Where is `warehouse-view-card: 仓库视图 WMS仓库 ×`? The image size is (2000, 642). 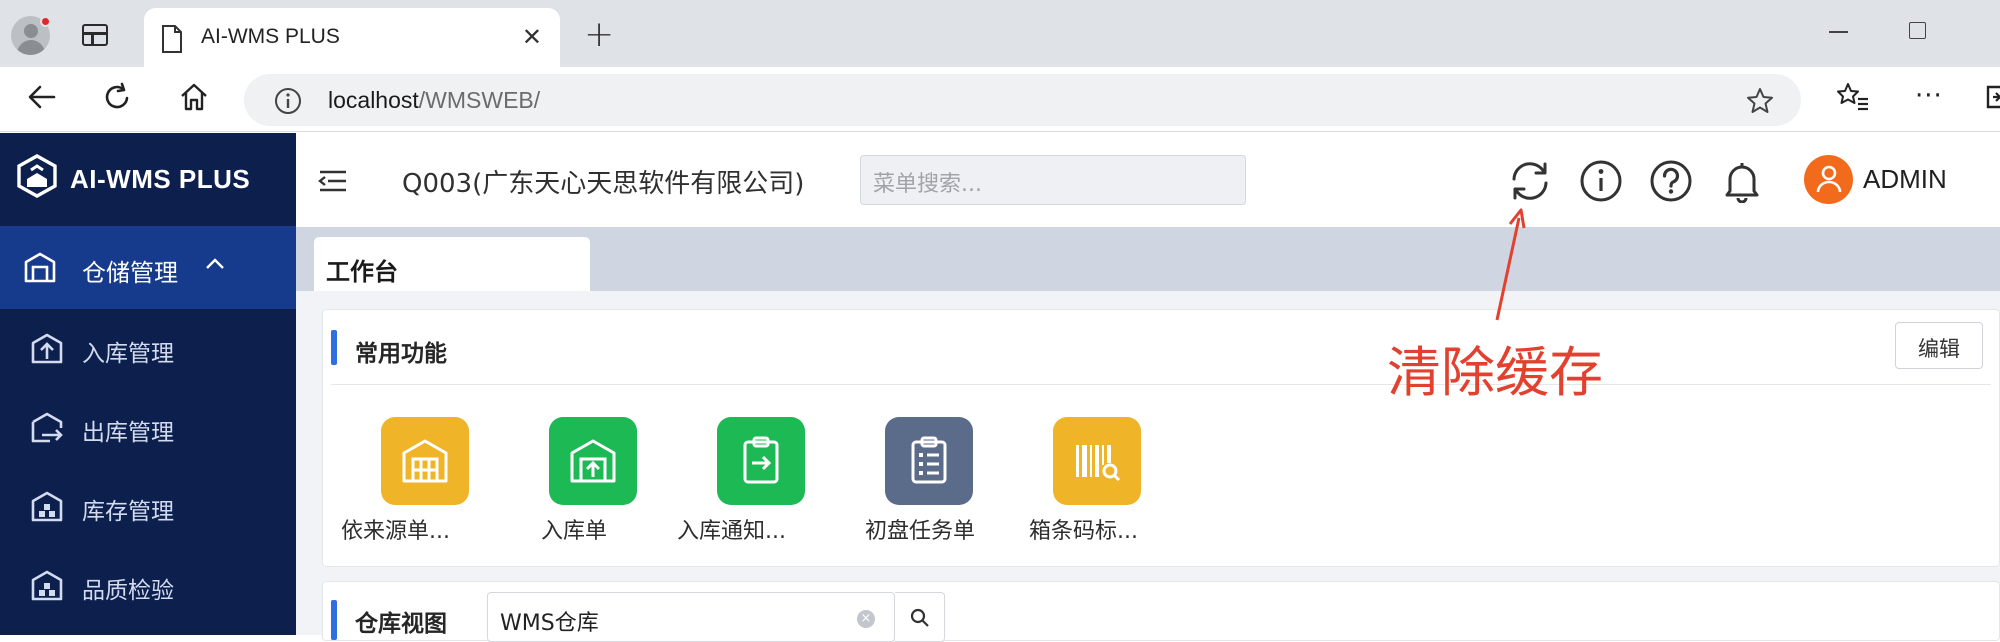
warehouse-view-card: 仓库视图 WMS仓库 × is located at coordinates (1161, 611).